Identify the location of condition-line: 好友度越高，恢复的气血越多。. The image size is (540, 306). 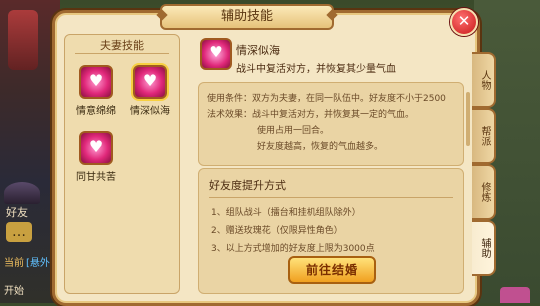
(320, 147).